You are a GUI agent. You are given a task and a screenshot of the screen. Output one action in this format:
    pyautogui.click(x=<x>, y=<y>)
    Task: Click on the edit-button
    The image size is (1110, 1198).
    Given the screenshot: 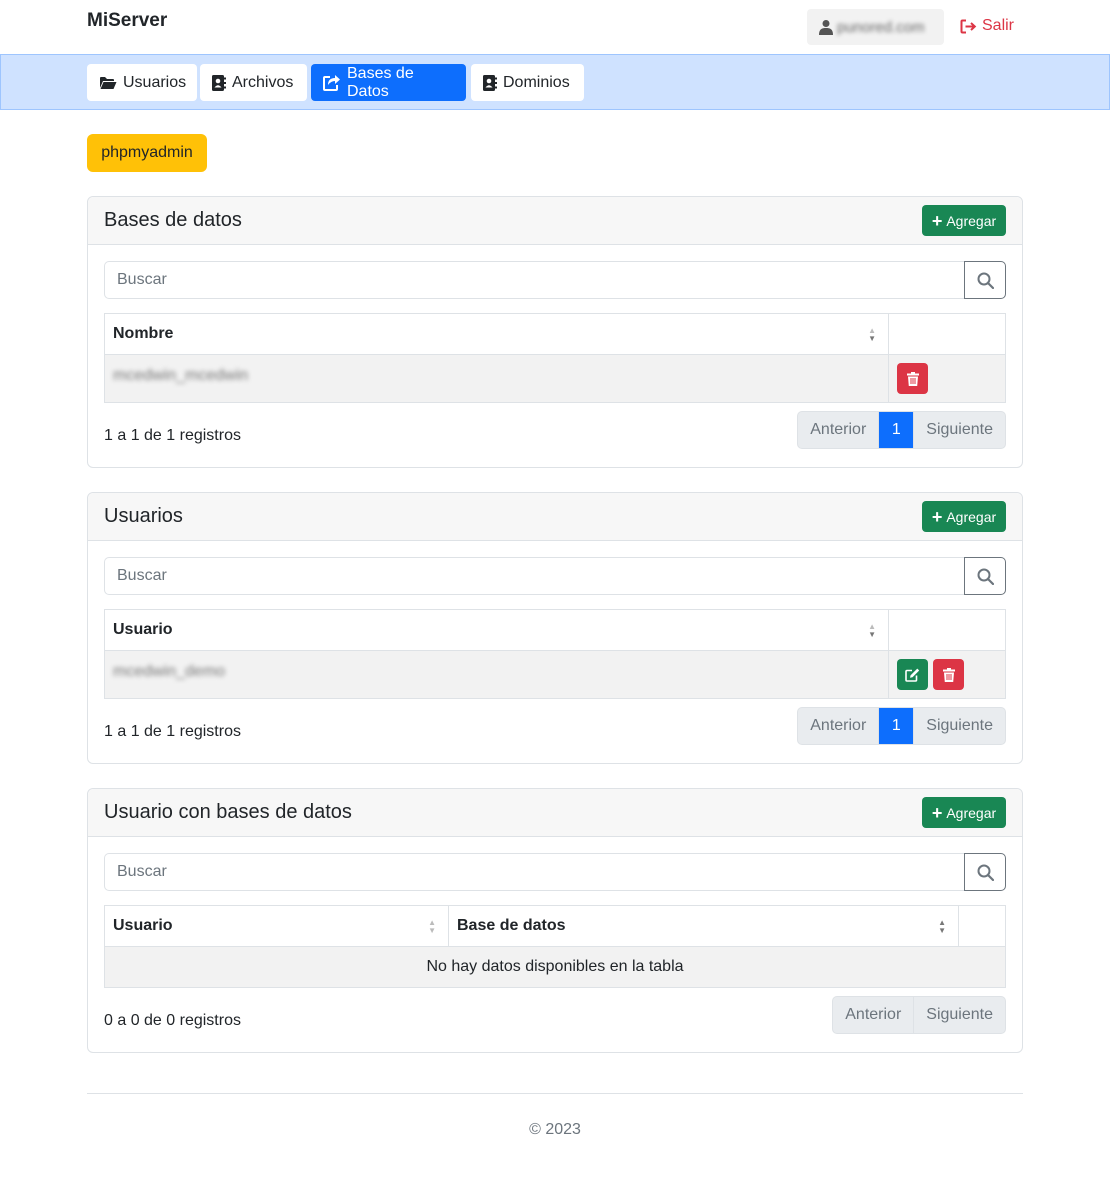 What is the action you would take?
    pyautogui.click(x=912, y=674)
    